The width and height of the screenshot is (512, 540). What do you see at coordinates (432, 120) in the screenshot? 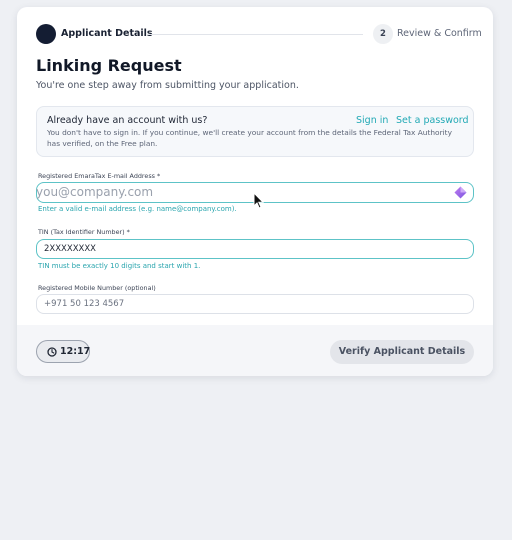
I see `set-password-link: Set a password` at bounding box center [432, 120].